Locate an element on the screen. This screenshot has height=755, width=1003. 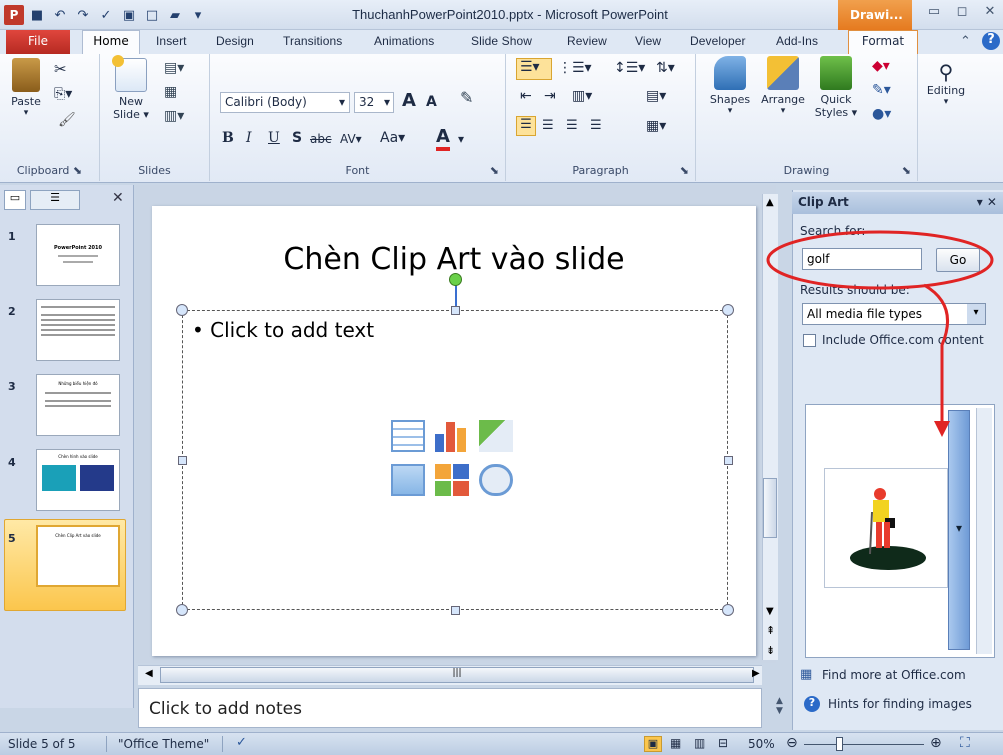
tab-addins: Add-Ins is located at coordinates (797, 41).